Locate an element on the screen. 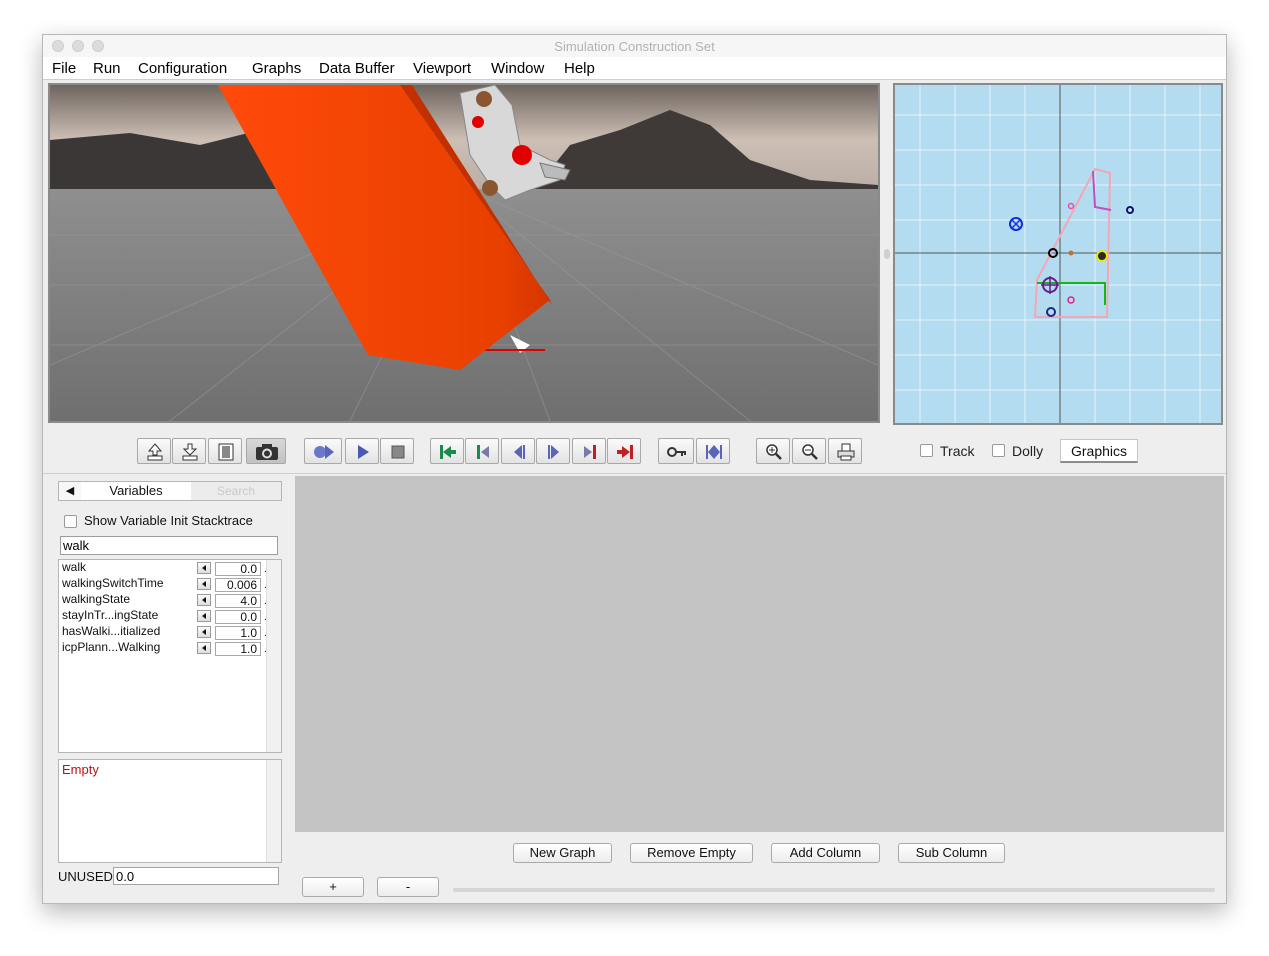 This screenshot has height=956, width=1269. variable-row: walk 0.0 . is located at coordinates (164, 568).